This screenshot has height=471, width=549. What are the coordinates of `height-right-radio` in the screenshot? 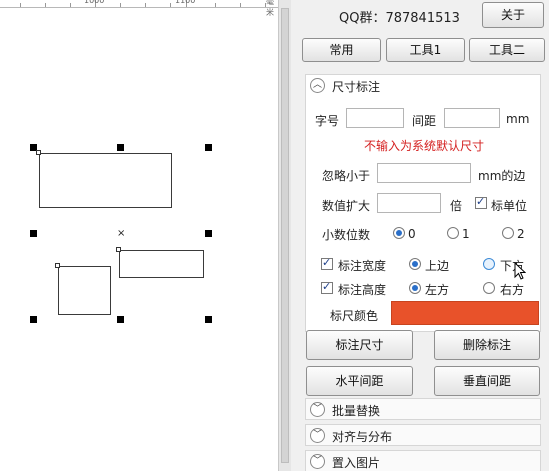 It's located at (489, 288).